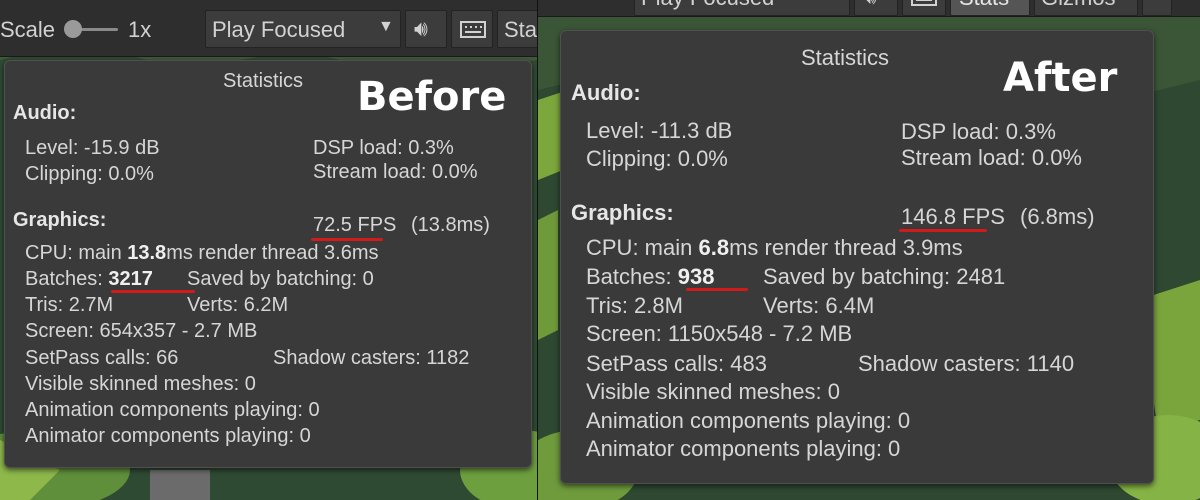 The height and width of the screenshot is (500, 1200). I want to click on shadow-casters: Shadow casters: 1182, so click(371, 358).